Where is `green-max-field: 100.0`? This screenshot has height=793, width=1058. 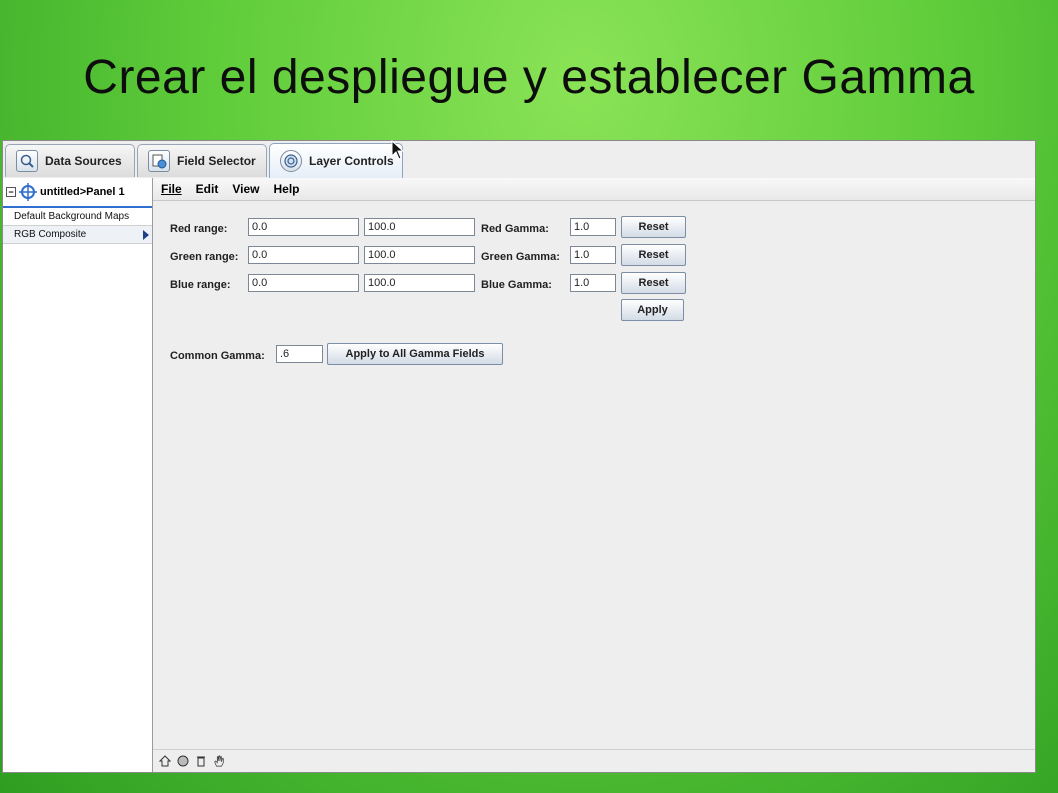
green-max-field: 100.0 is located at coordinates (419, 255).